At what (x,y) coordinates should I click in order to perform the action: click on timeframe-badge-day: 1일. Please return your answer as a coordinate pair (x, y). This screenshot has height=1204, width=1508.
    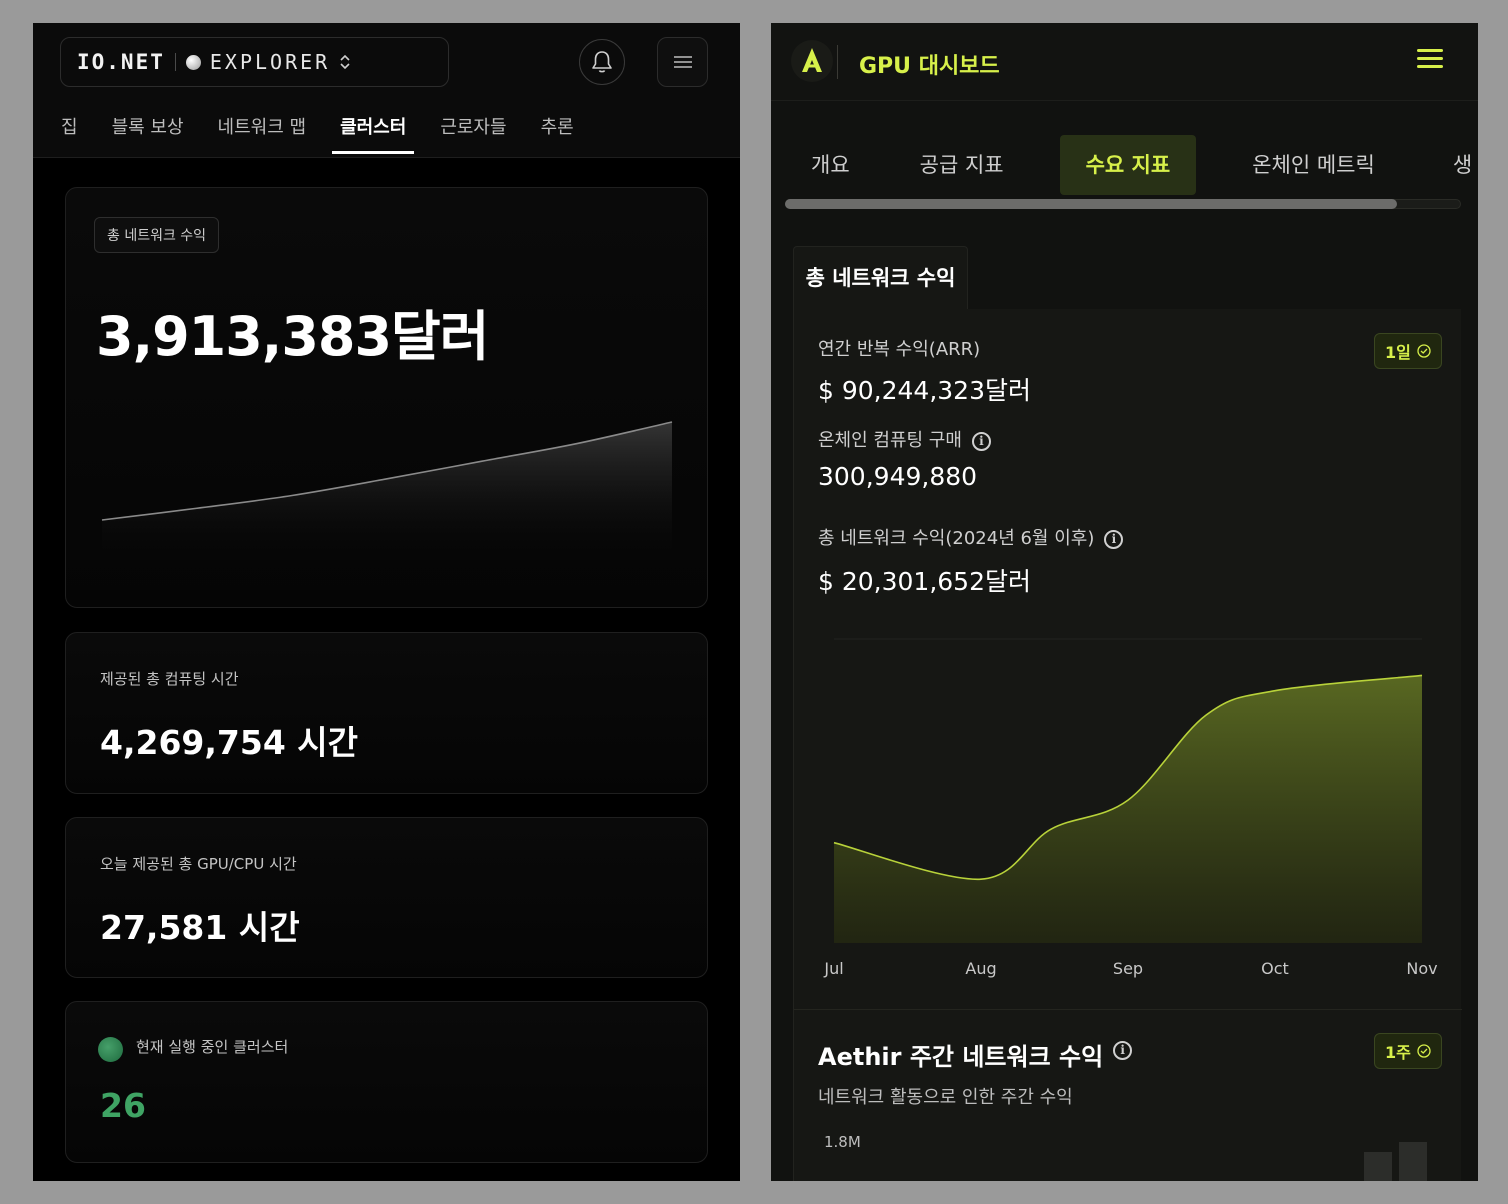
    Looking at the image, I should click on (1408, 351).